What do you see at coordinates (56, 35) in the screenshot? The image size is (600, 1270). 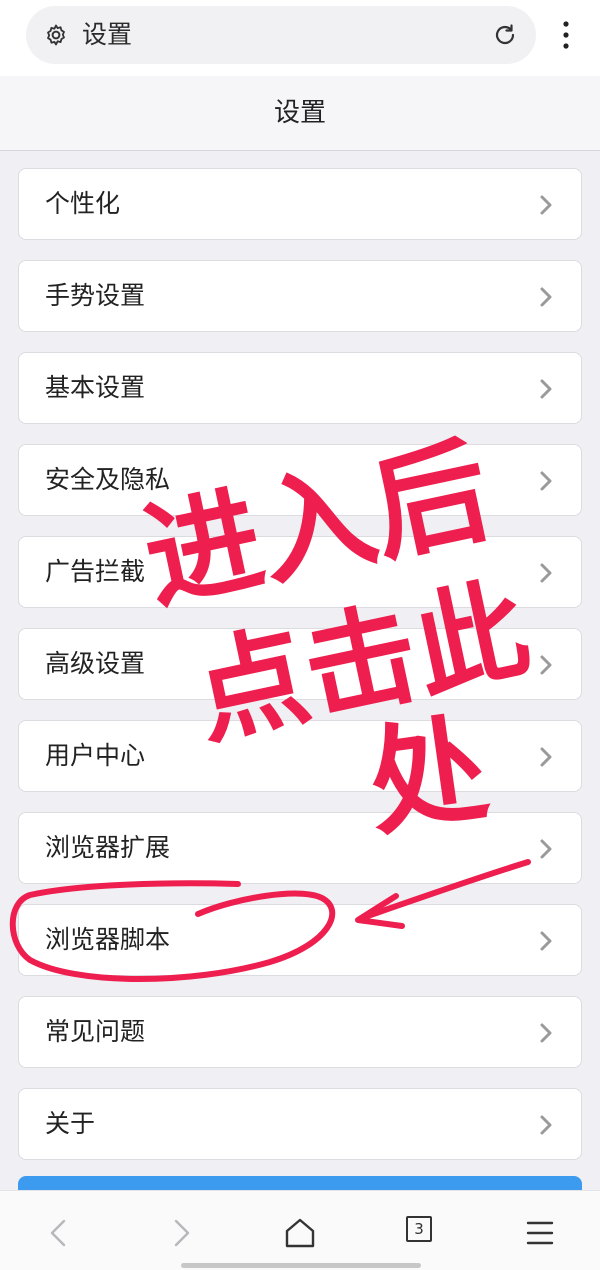 I see `gear-icon` at bounding box center [56, 35].